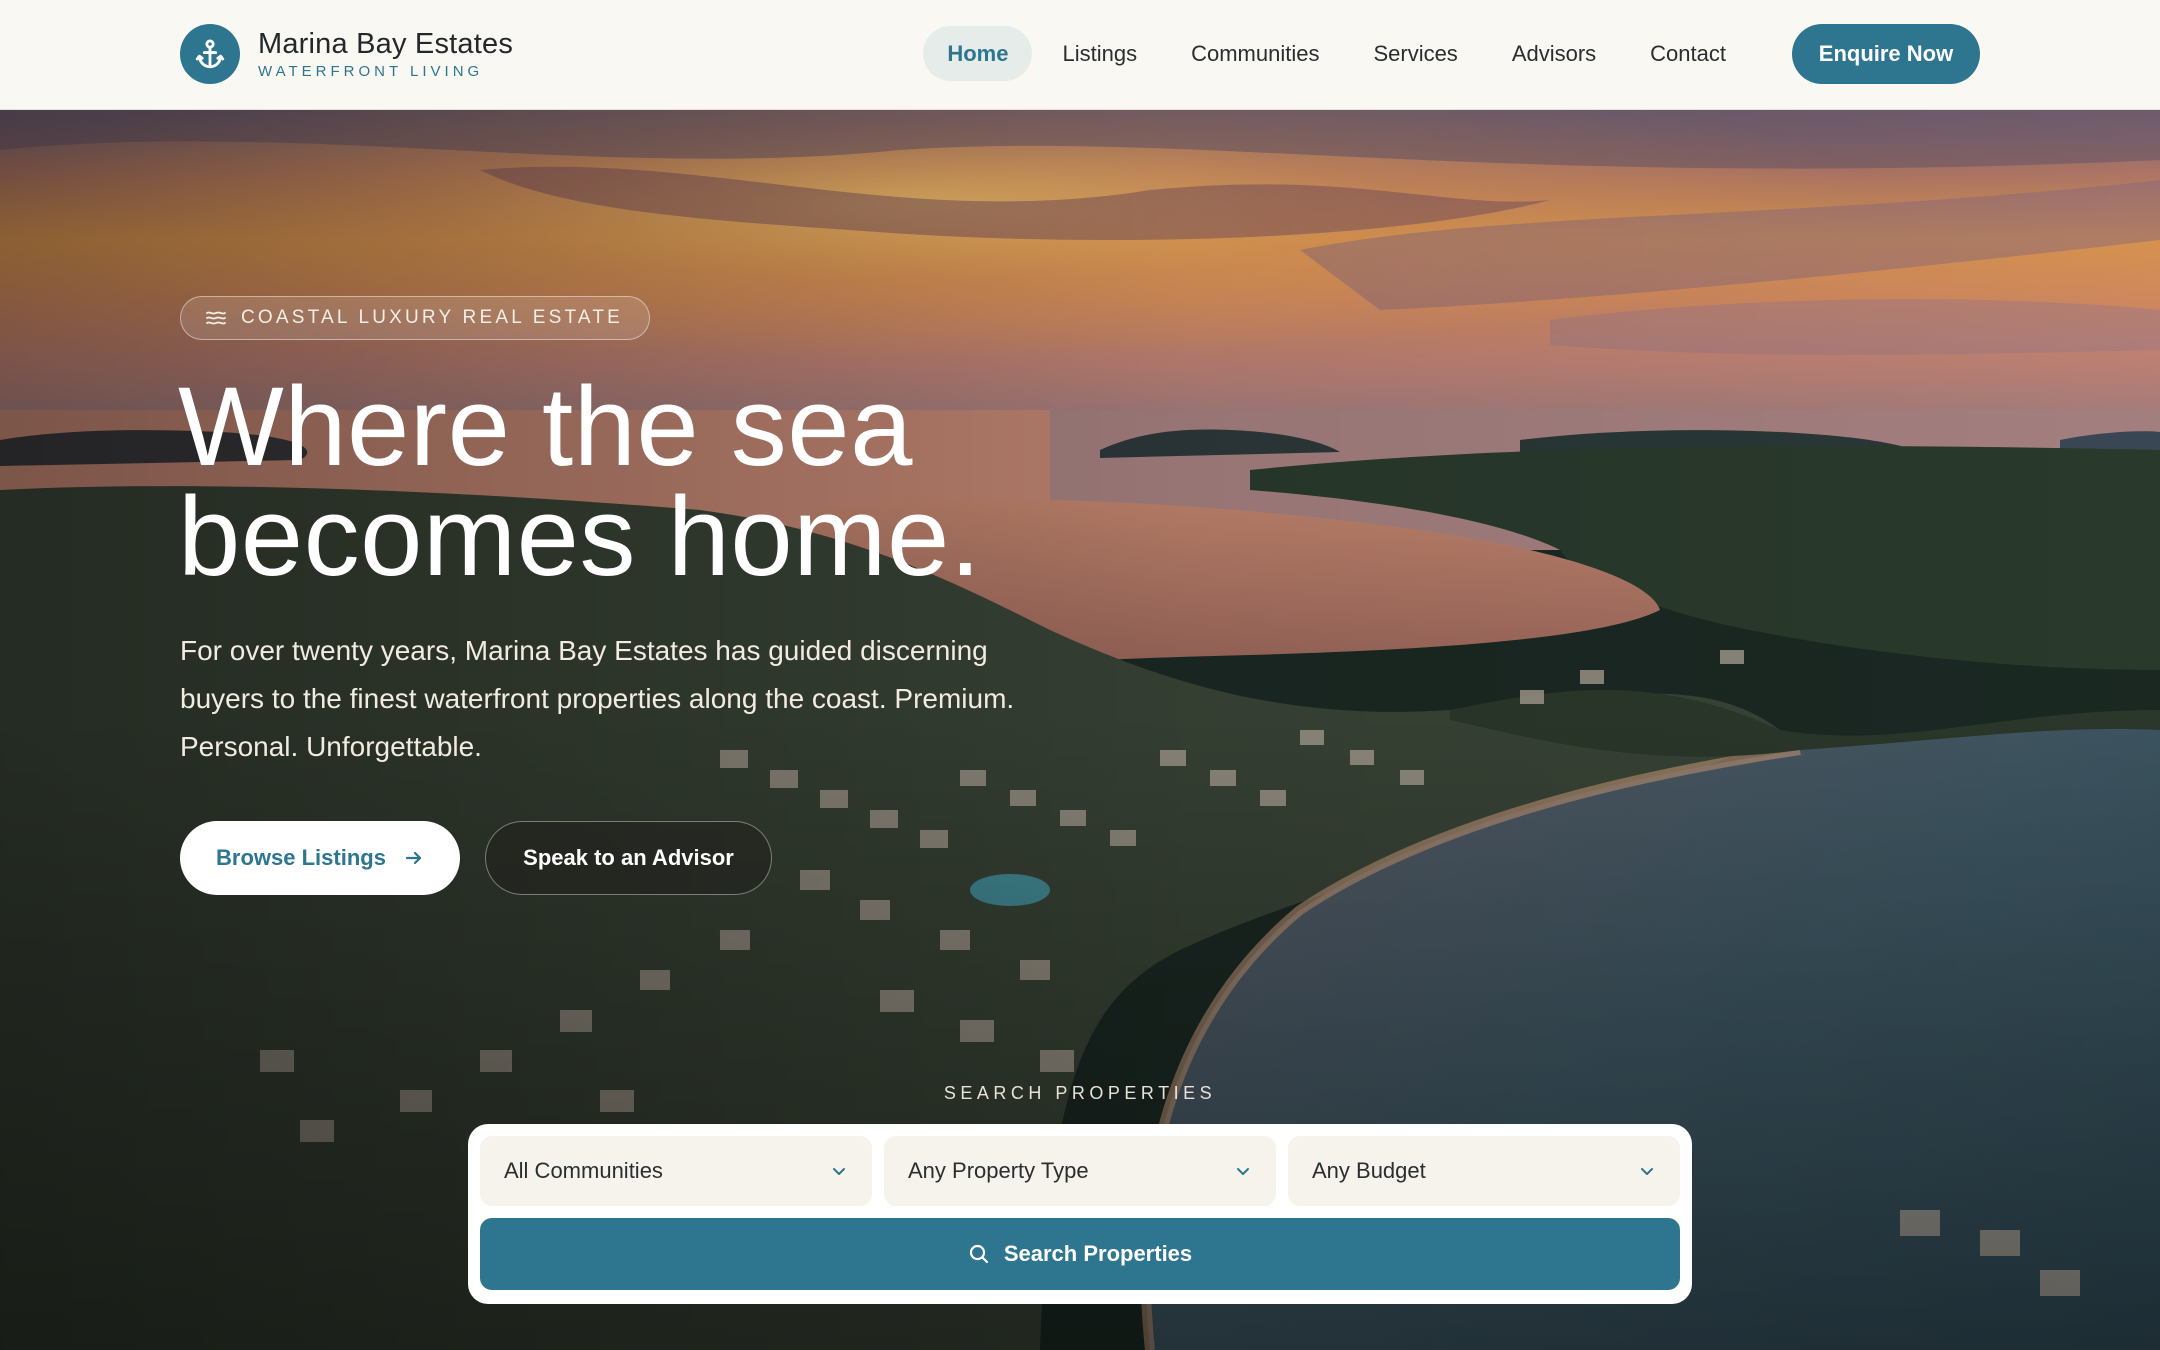 The height and width of the screenshot is (1350, 2160). I want to click on property-type-select-value: Any Property Type, so click(998, 1170).